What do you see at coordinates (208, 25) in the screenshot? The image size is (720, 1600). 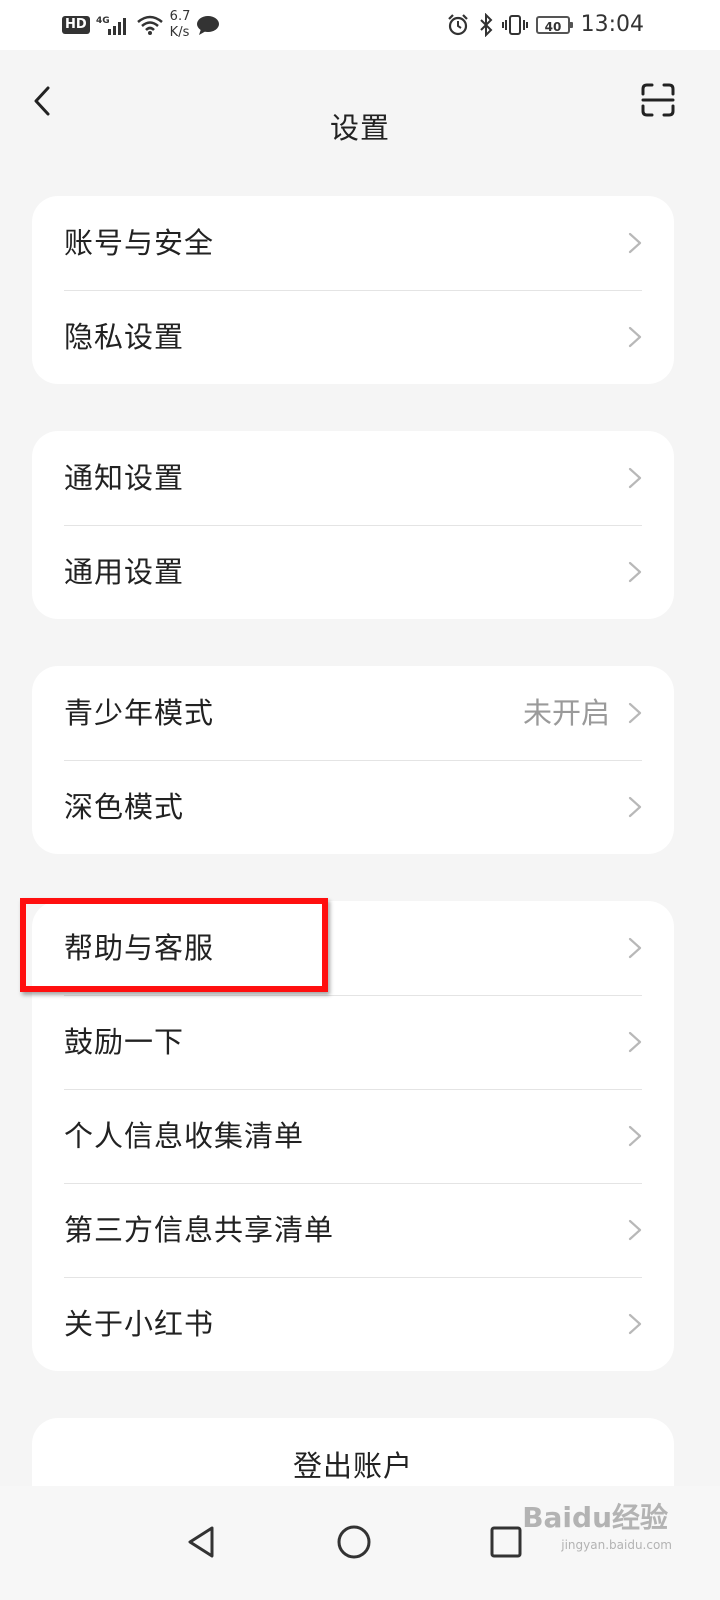 I see `message-icon` at bounding box center [208, 25].